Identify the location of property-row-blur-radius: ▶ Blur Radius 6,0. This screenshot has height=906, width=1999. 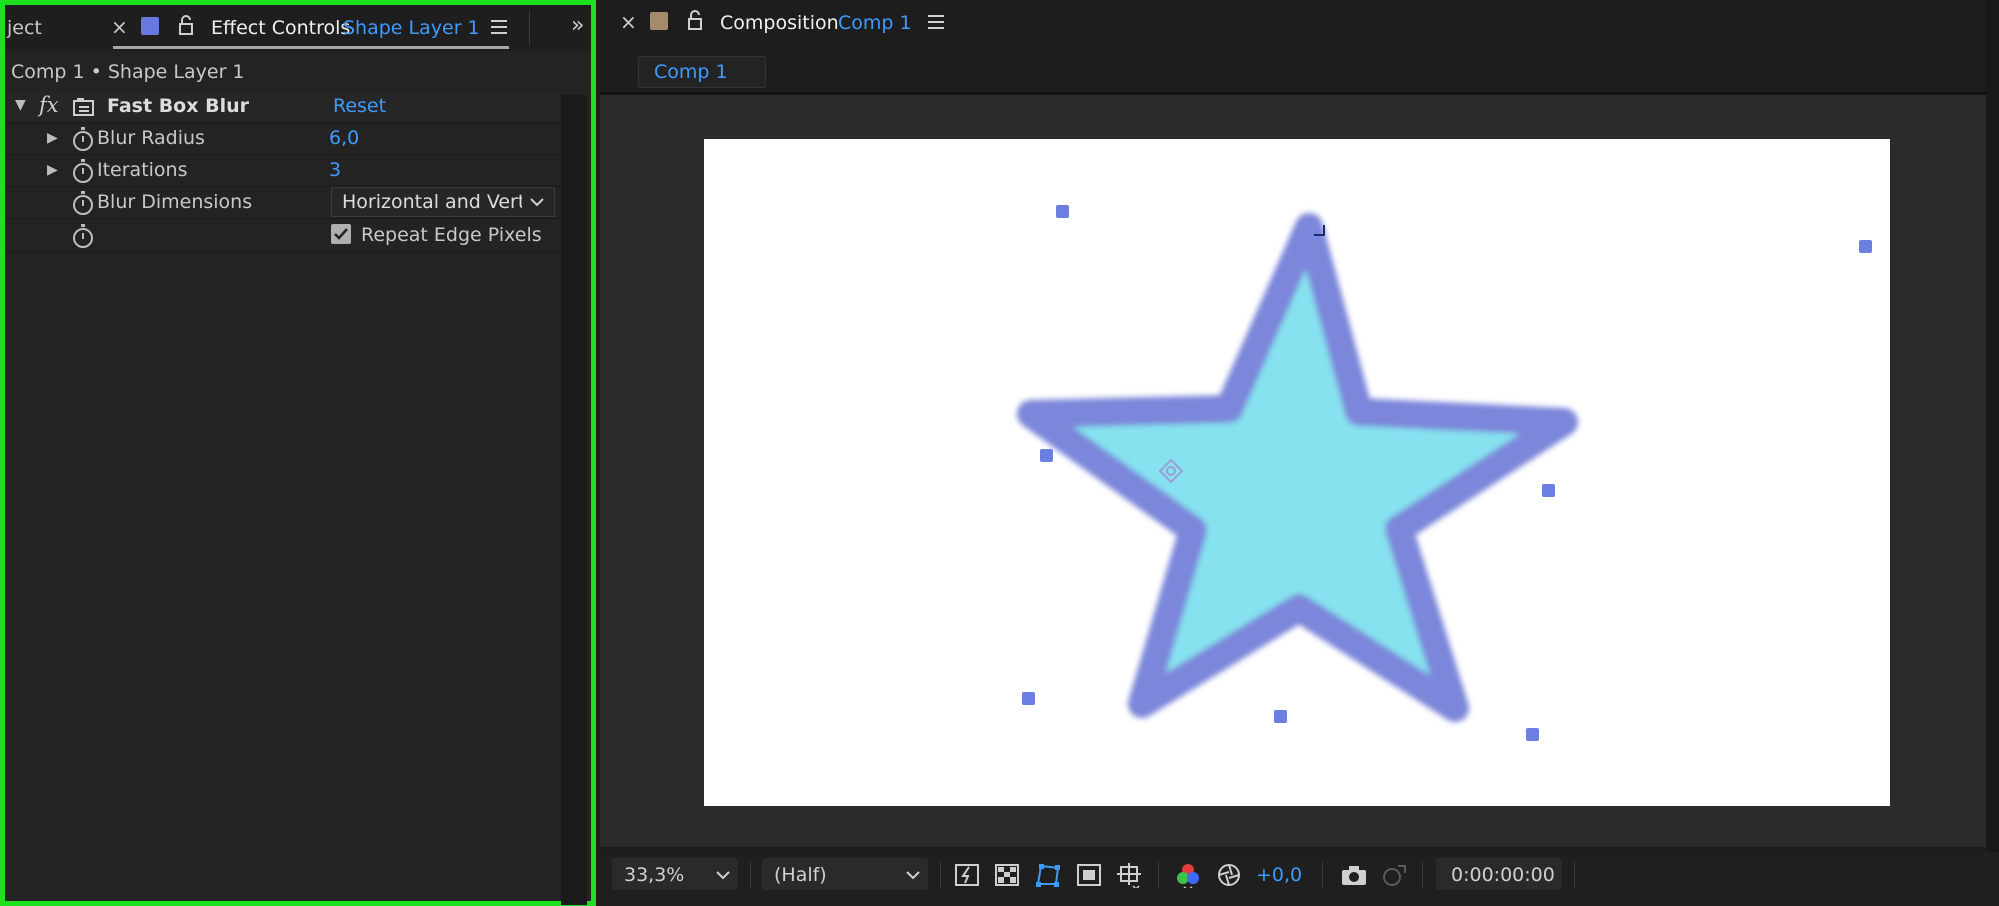
(283, 139).